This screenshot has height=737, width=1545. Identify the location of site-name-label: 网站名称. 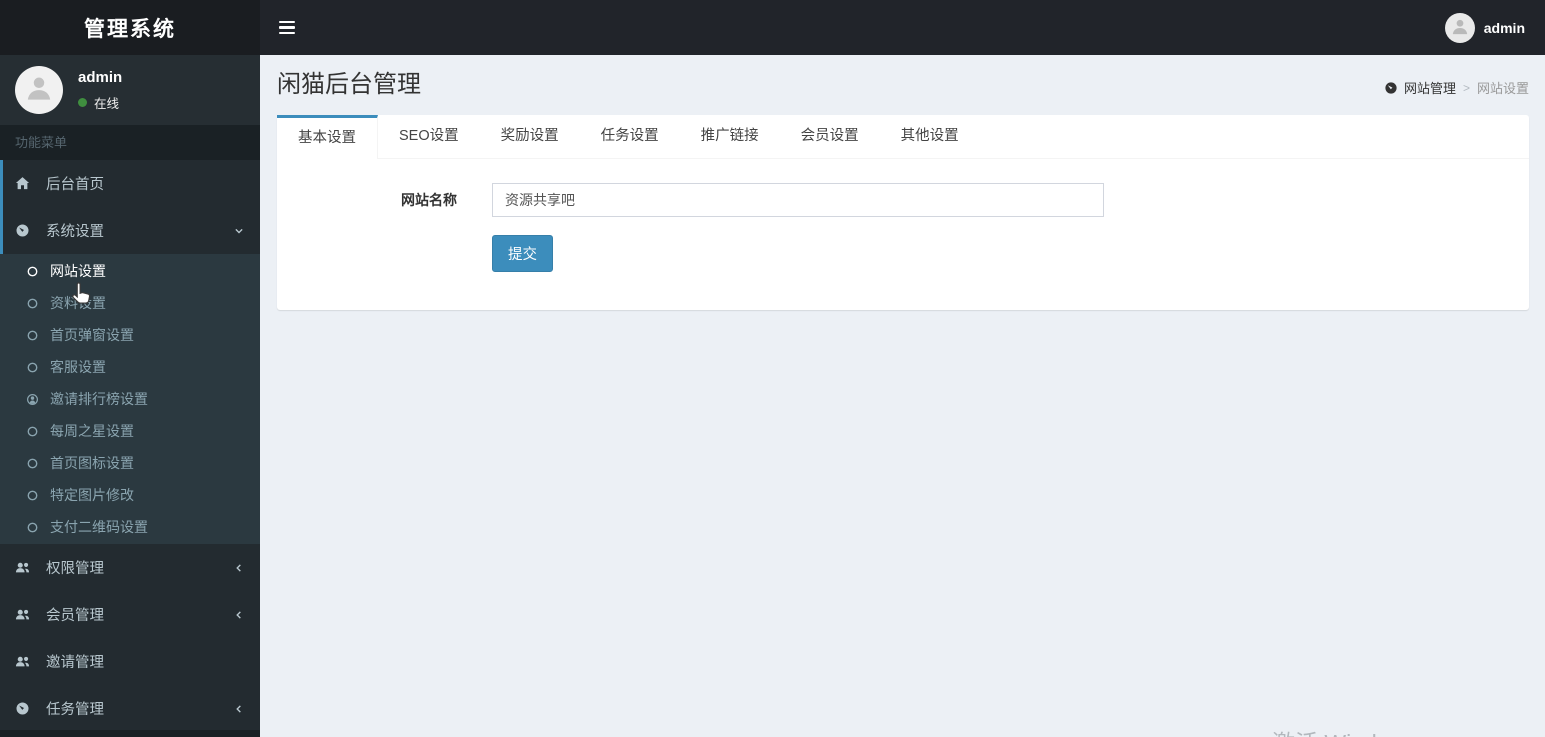
(429, 200).